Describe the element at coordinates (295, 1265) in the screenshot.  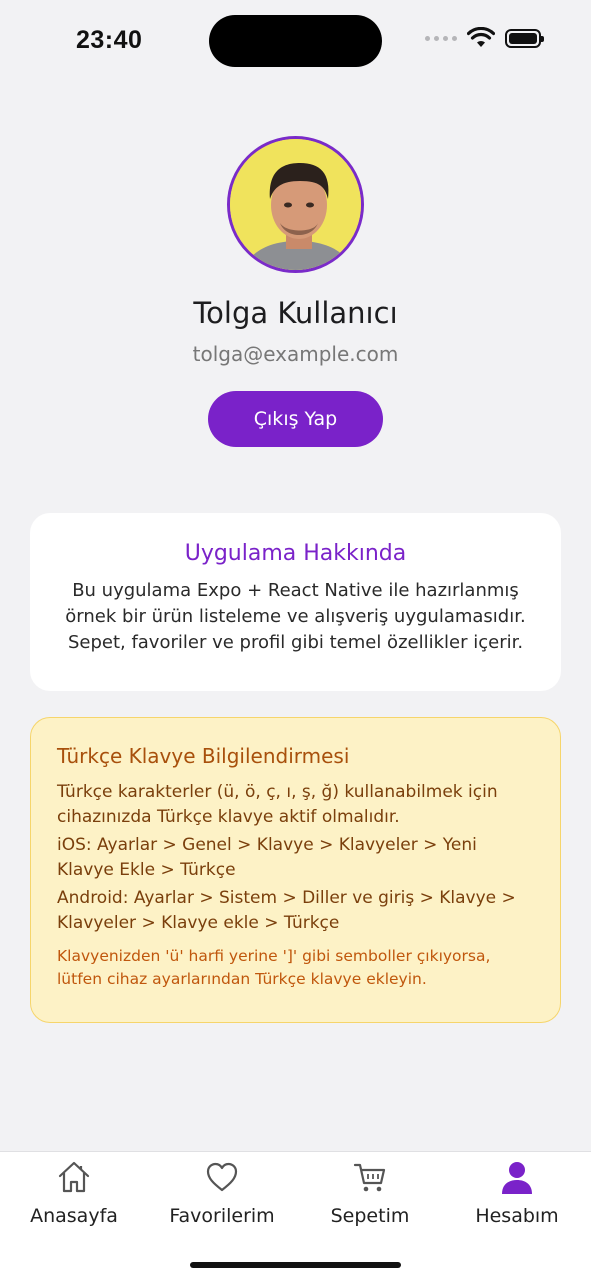
I see `home-indicator` at that location.